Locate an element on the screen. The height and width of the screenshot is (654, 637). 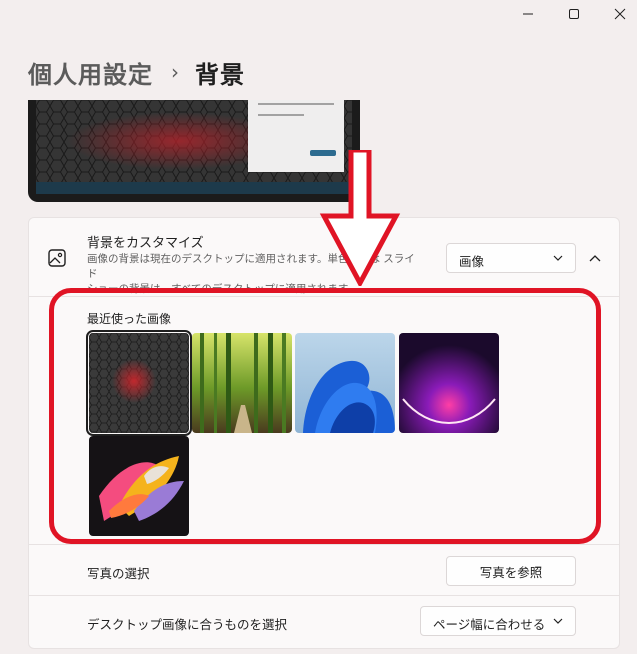
chevron-up-icon is located at coordinates (595, 258).